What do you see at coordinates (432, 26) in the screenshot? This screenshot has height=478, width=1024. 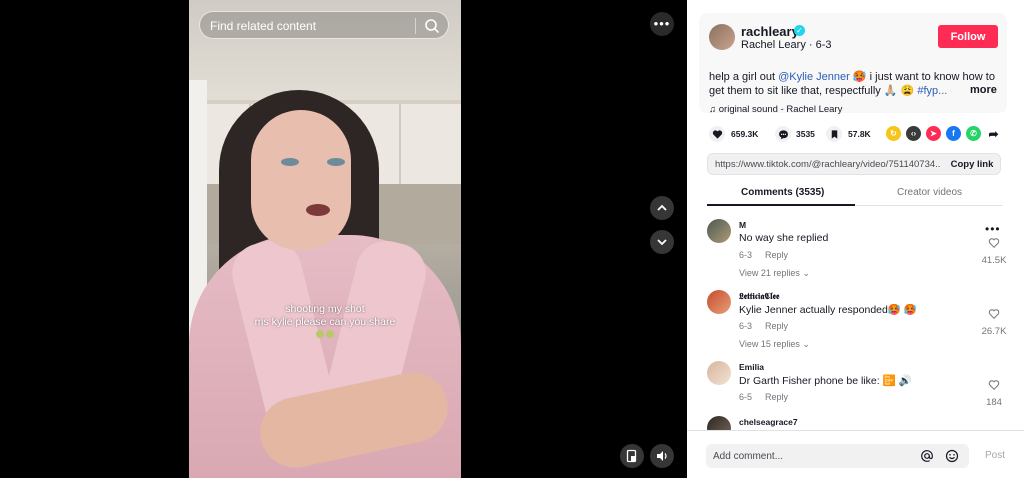 I see `search-icon` at bounding box center [432, 26].